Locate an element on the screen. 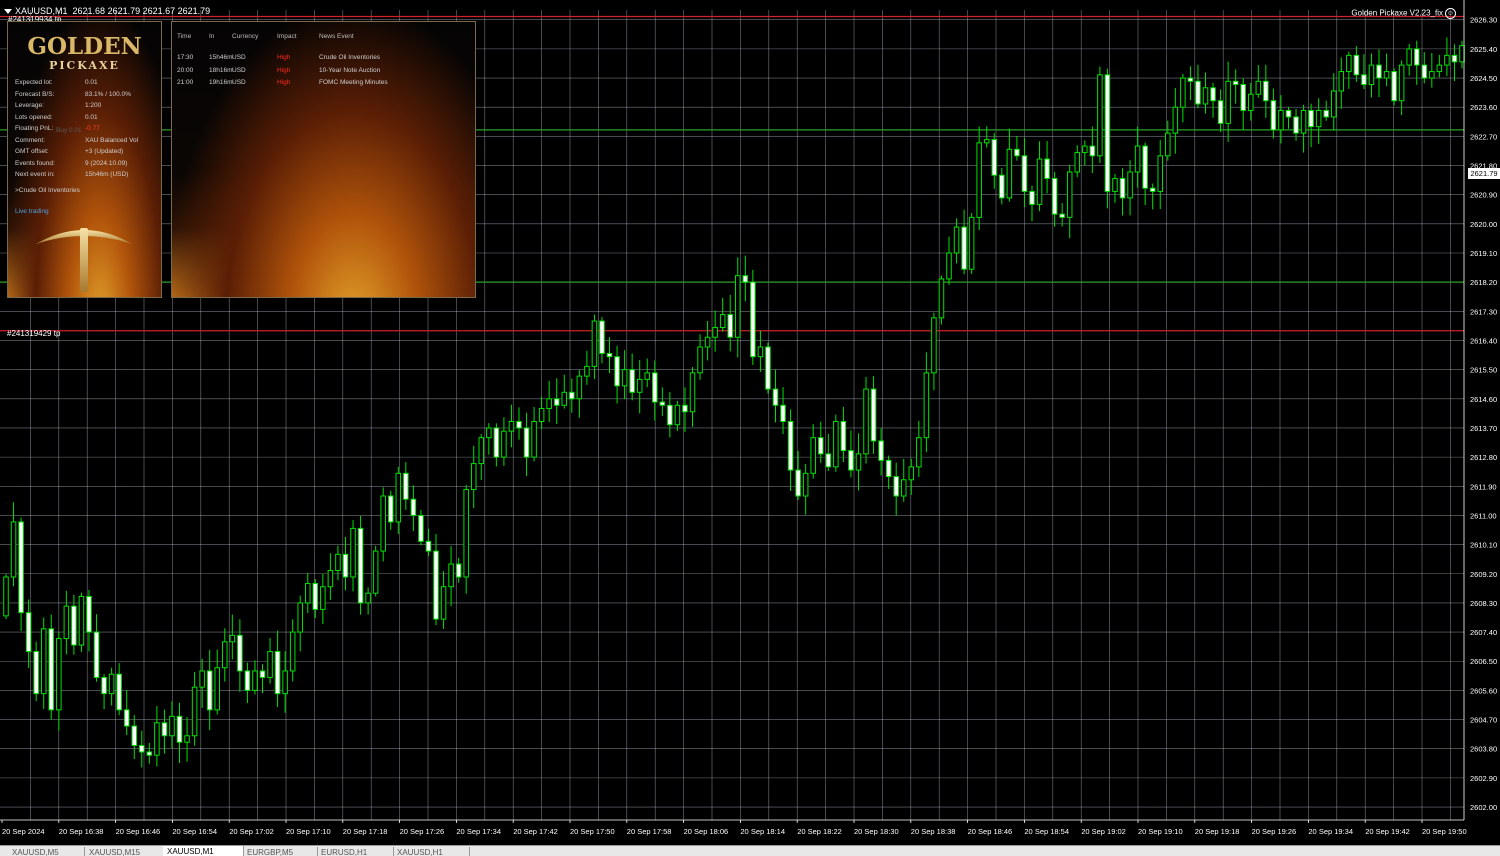  panel-info-value: -0.77 is located at coordinates (92, 128).